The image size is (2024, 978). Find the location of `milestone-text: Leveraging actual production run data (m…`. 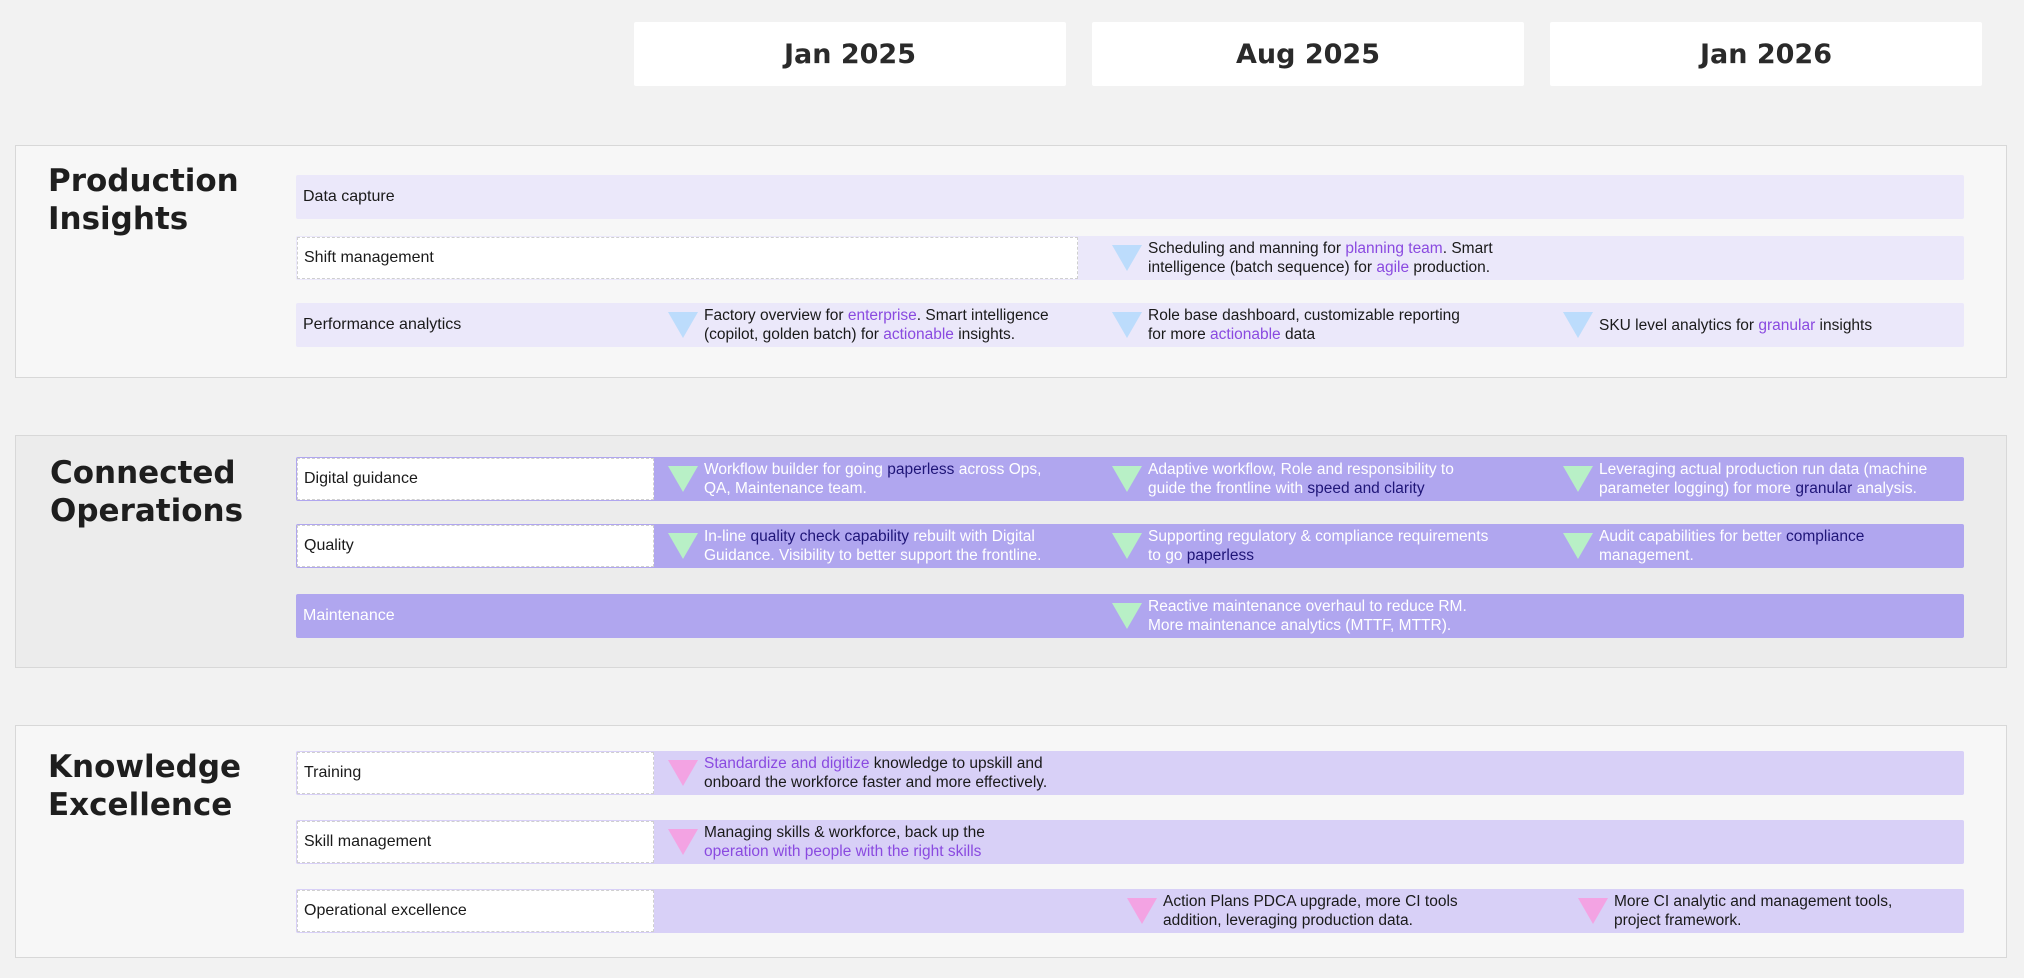

milestone-text: Leveraging actual production run data (m… is located at coordinates (1763, 479).